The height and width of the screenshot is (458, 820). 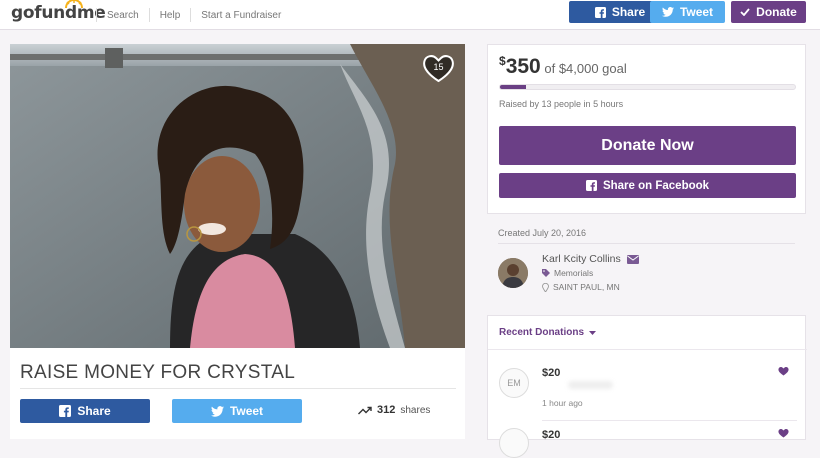 What do you see at coordinates (586, 287) in the screenshot?
I see `location-text: SAINT PAUL, MN` at bounding box center [586, 287].